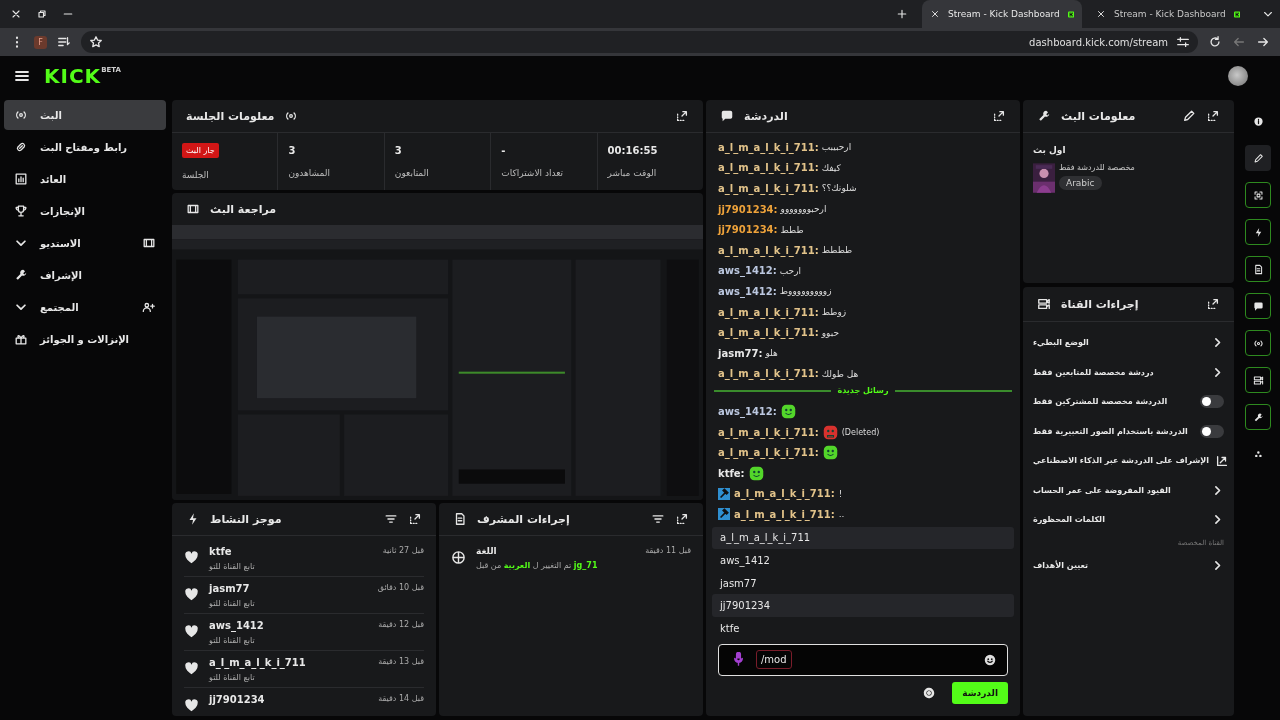 Image resolution: width=1280 pixels, height=720 pixels. What do you see at coordinates (42, 14) in the screenshot?
I see `restore-icon` at bounding box center [42, 14].